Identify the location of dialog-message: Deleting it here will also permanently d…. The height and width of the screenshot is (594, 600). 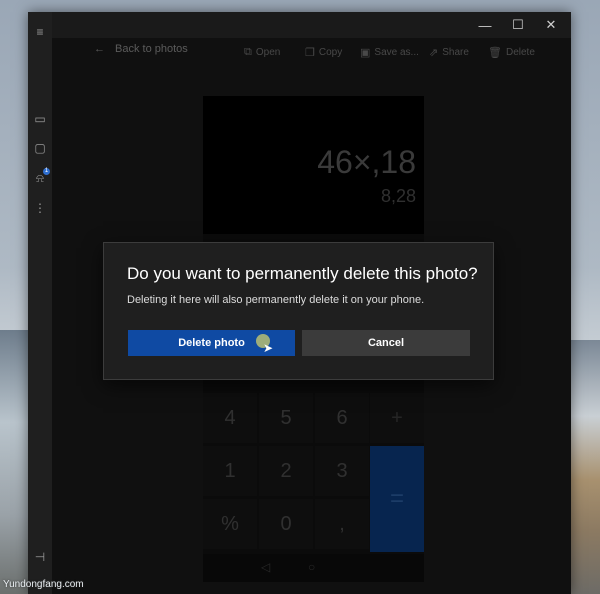
(276, 300).